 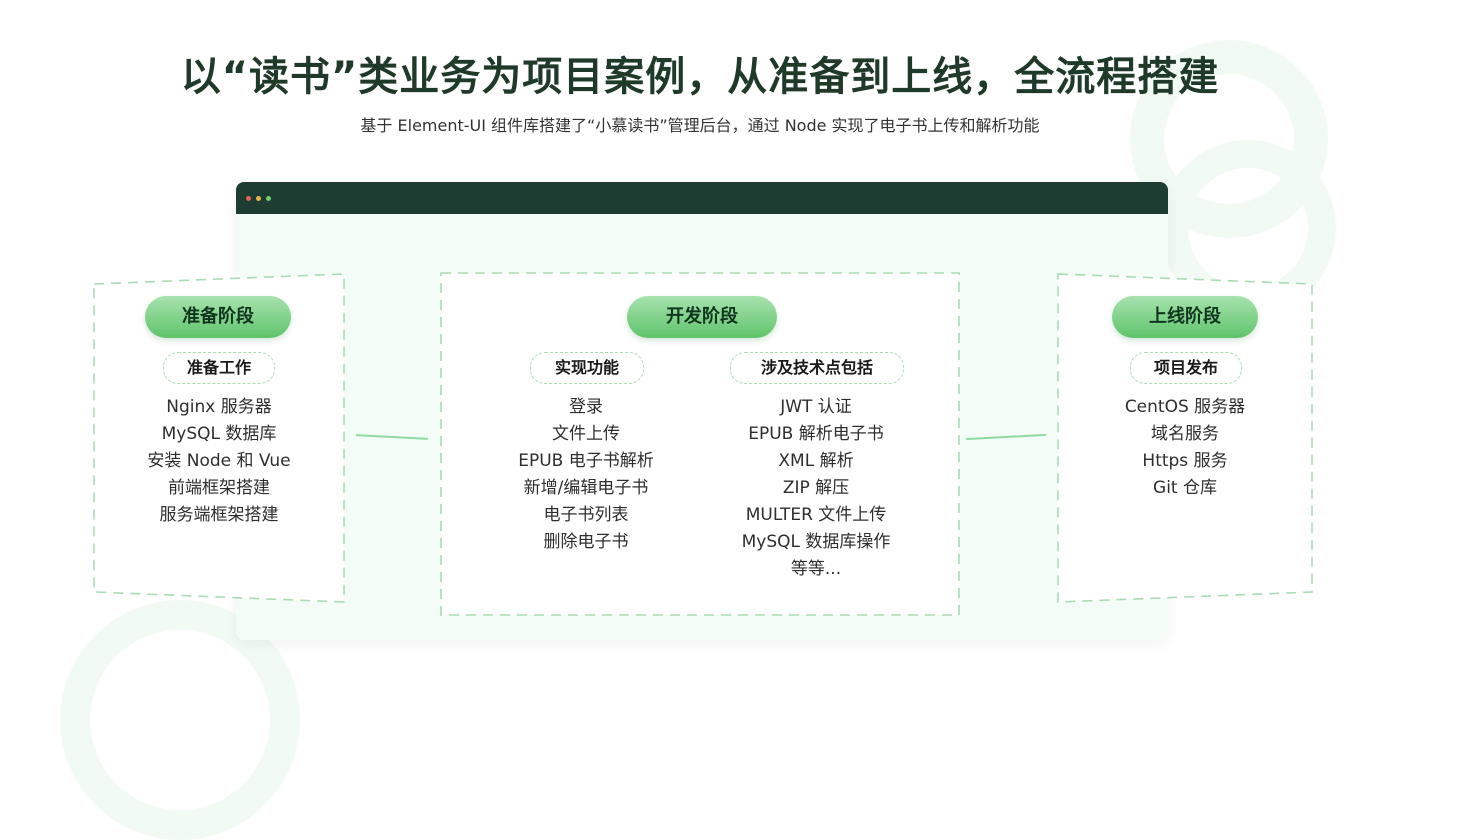 I want to click on list-item: EPUB 电子书解析, so click(x=586, y=461).